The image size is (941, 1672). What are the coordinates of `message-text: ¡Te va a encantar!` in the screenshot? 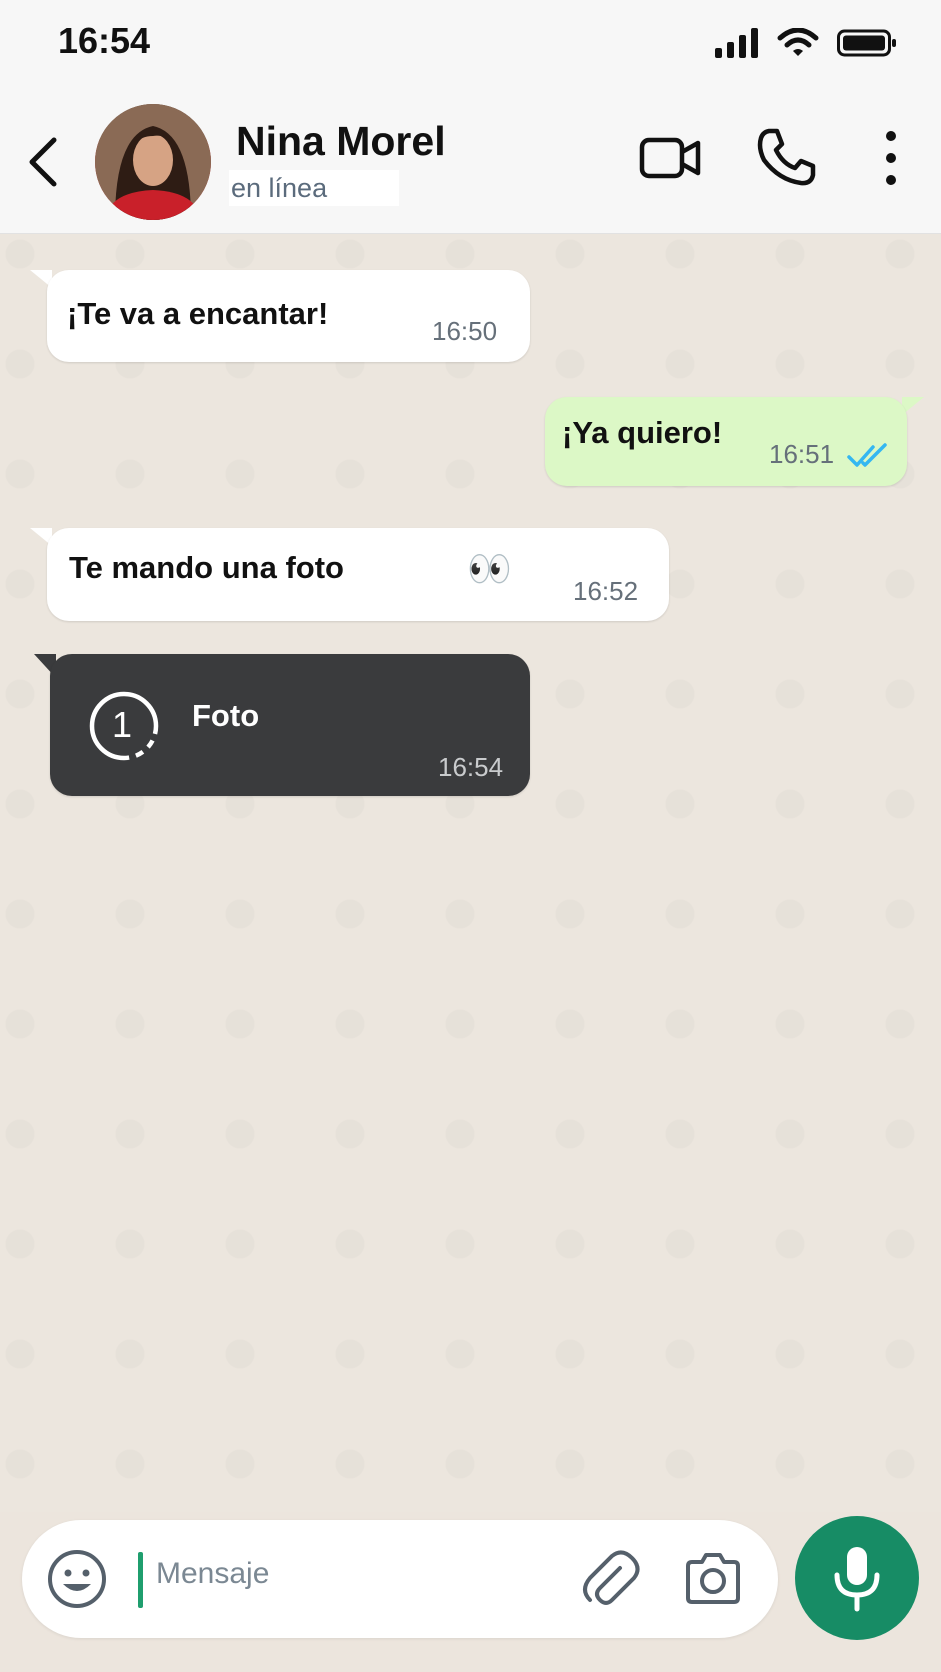 It's located at (198, 313).